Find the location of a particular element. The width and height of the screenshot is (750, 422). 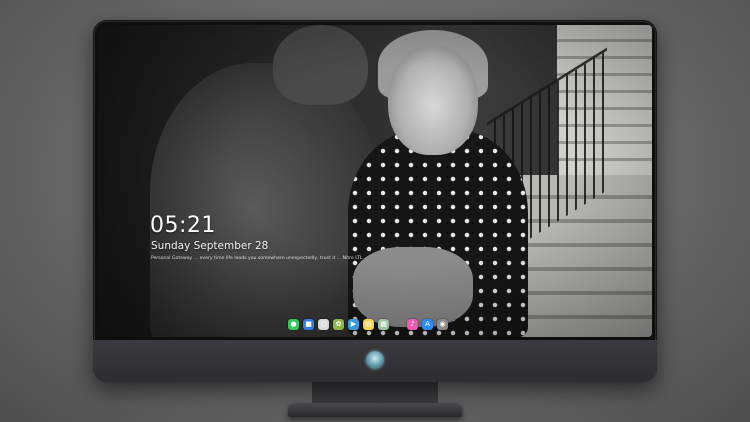

lock-date: Sunday September 28 is located at coordinates (210, 246).